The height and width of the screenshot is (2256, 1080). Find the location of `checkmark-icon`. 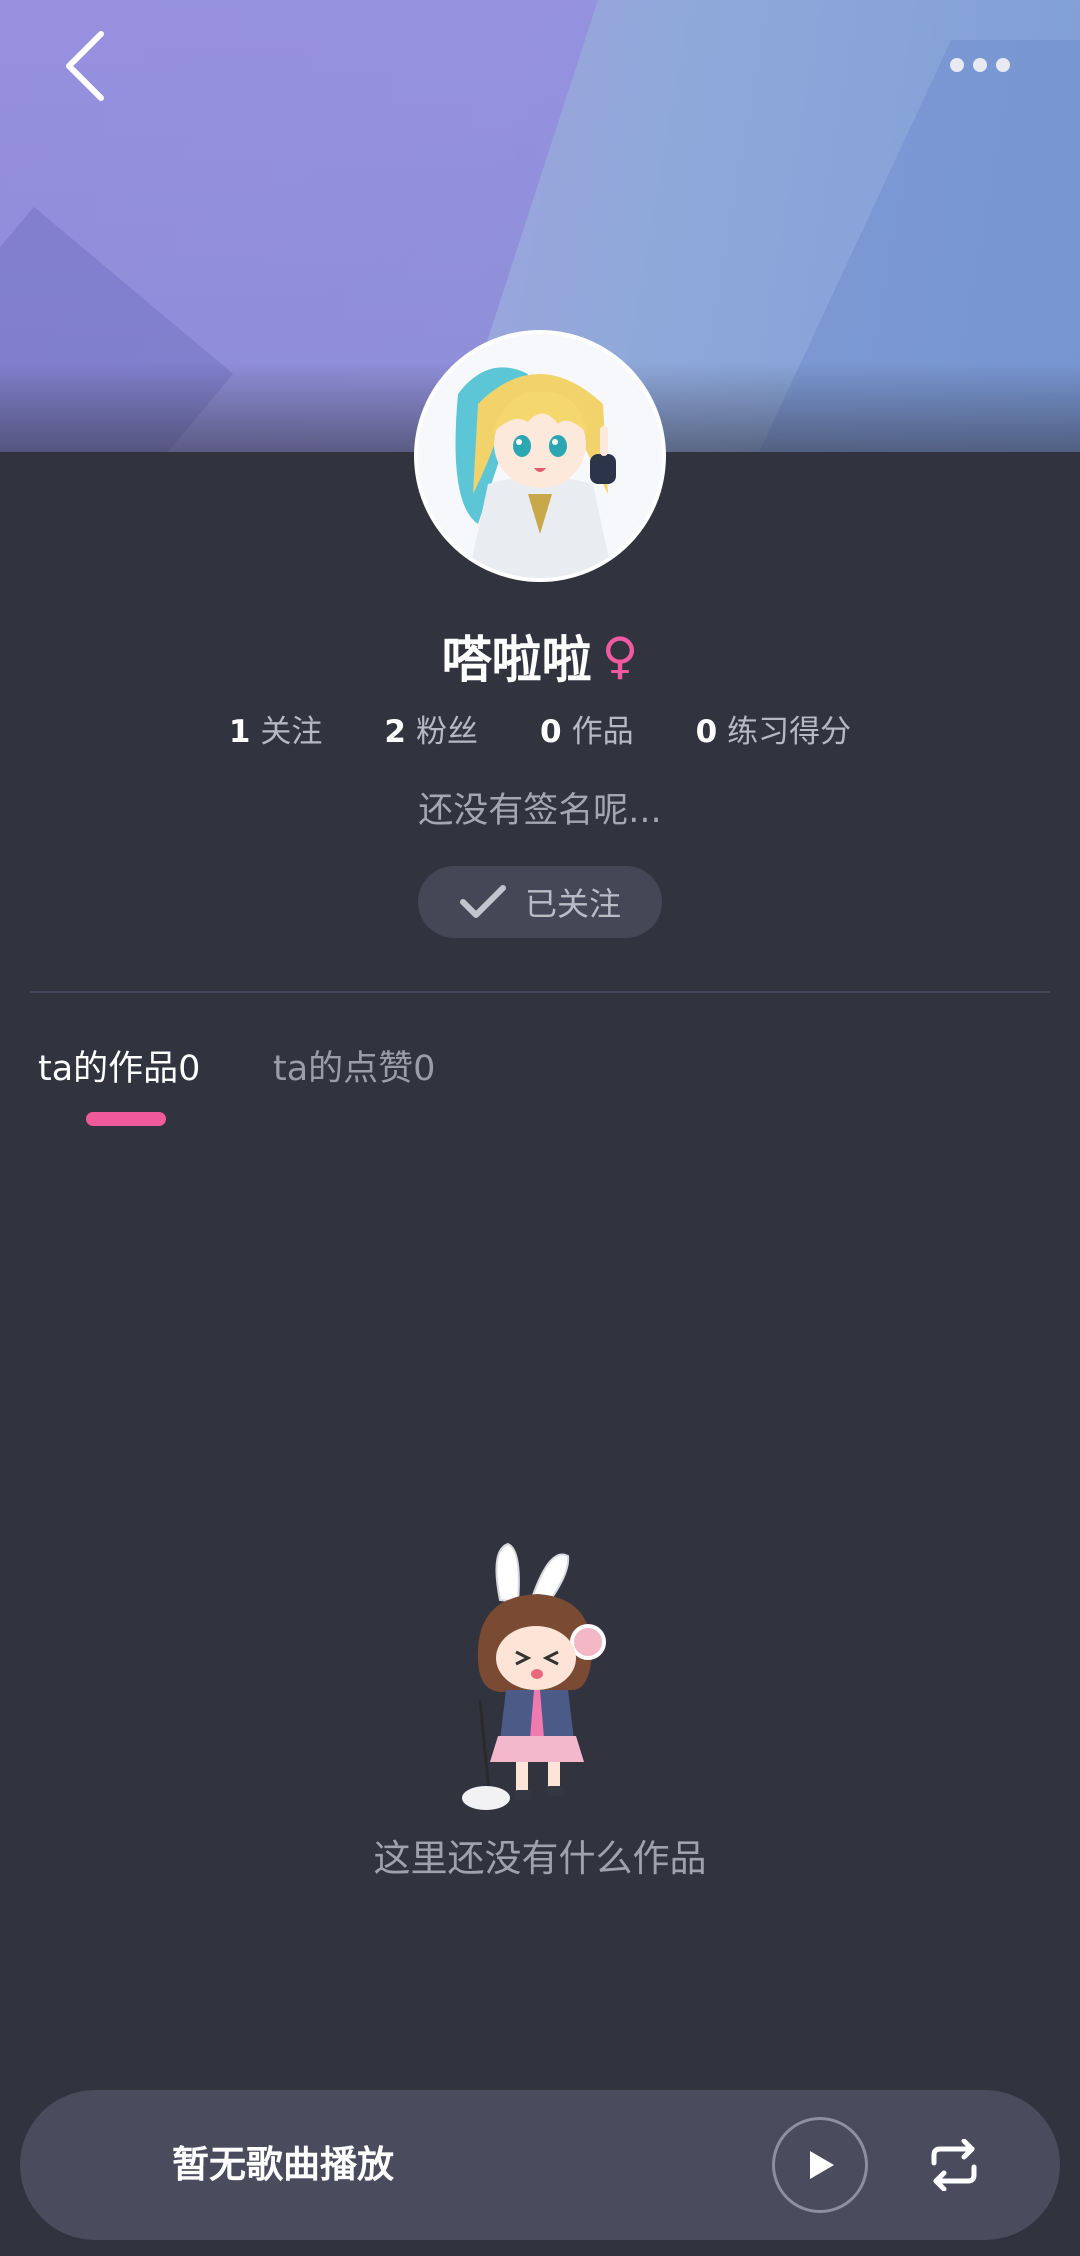

checkmark-icon is located at coordinates (482, 901).